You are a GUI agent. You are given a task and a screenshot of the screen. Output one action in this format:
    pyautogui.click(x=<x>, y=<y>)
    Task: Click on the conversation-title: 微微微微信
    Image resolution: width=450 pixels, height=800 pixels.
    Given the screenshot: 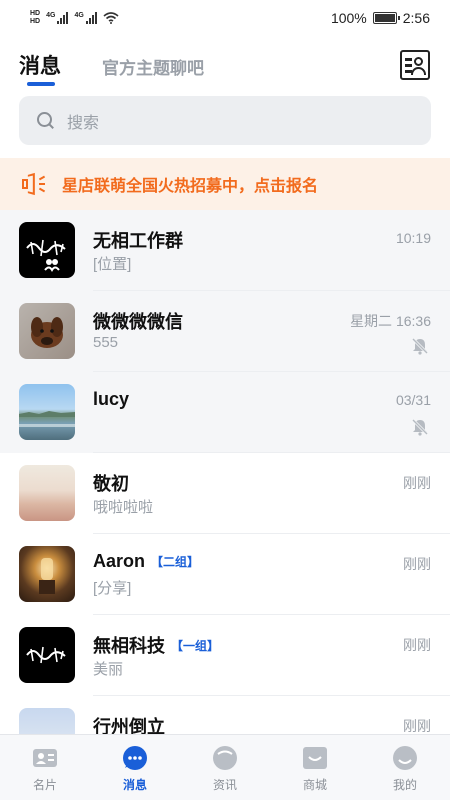 What is the action you would take?
    pyautogui.click(x=138, y=321)
    